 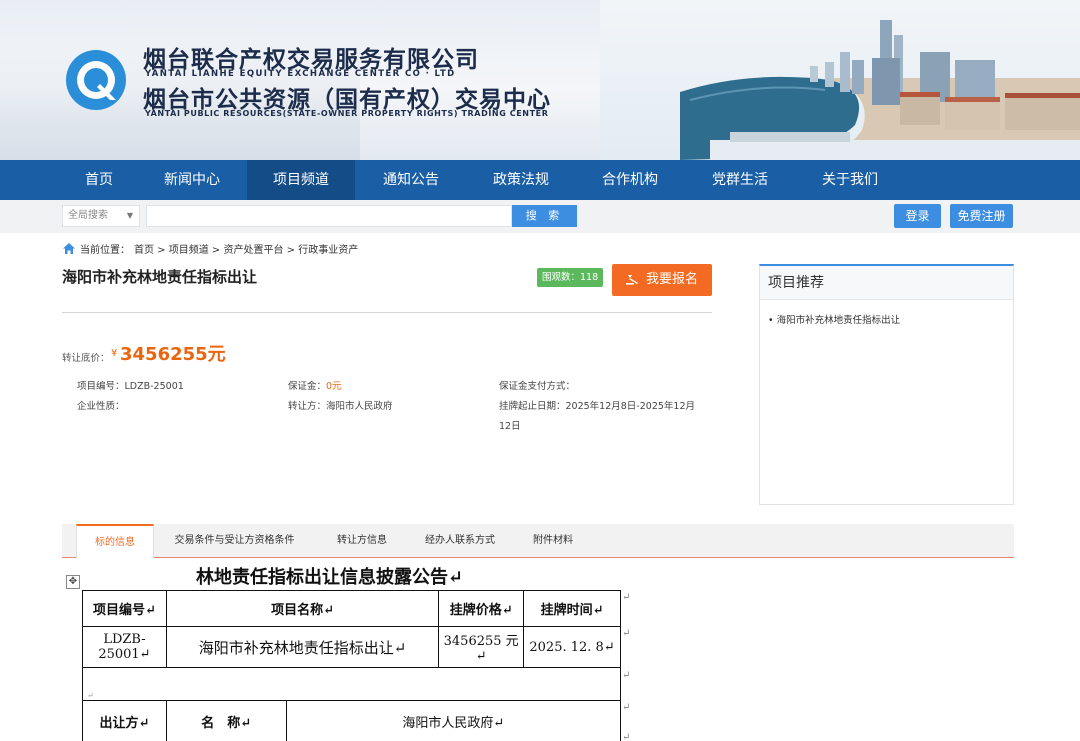 I want to click on city-coast-scene, so click(x=880, y=90).